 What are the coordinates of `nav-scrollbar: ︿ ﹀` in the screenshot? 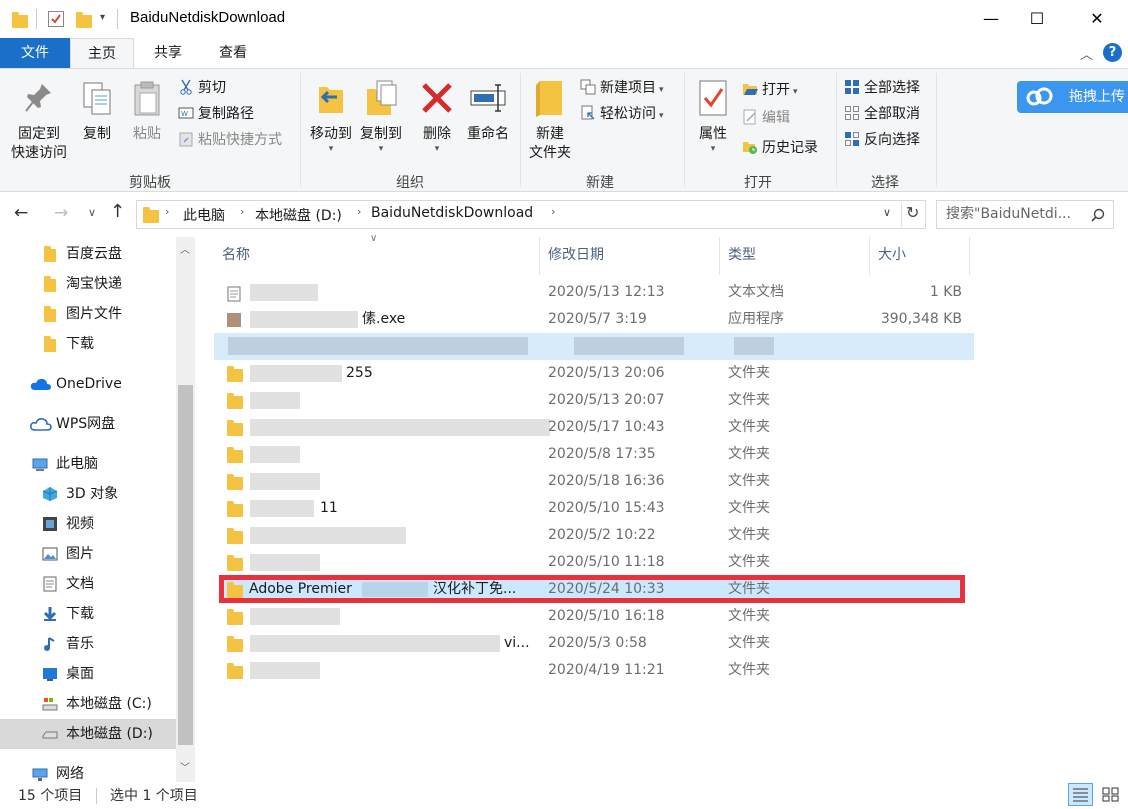 It's located at (185, 509).